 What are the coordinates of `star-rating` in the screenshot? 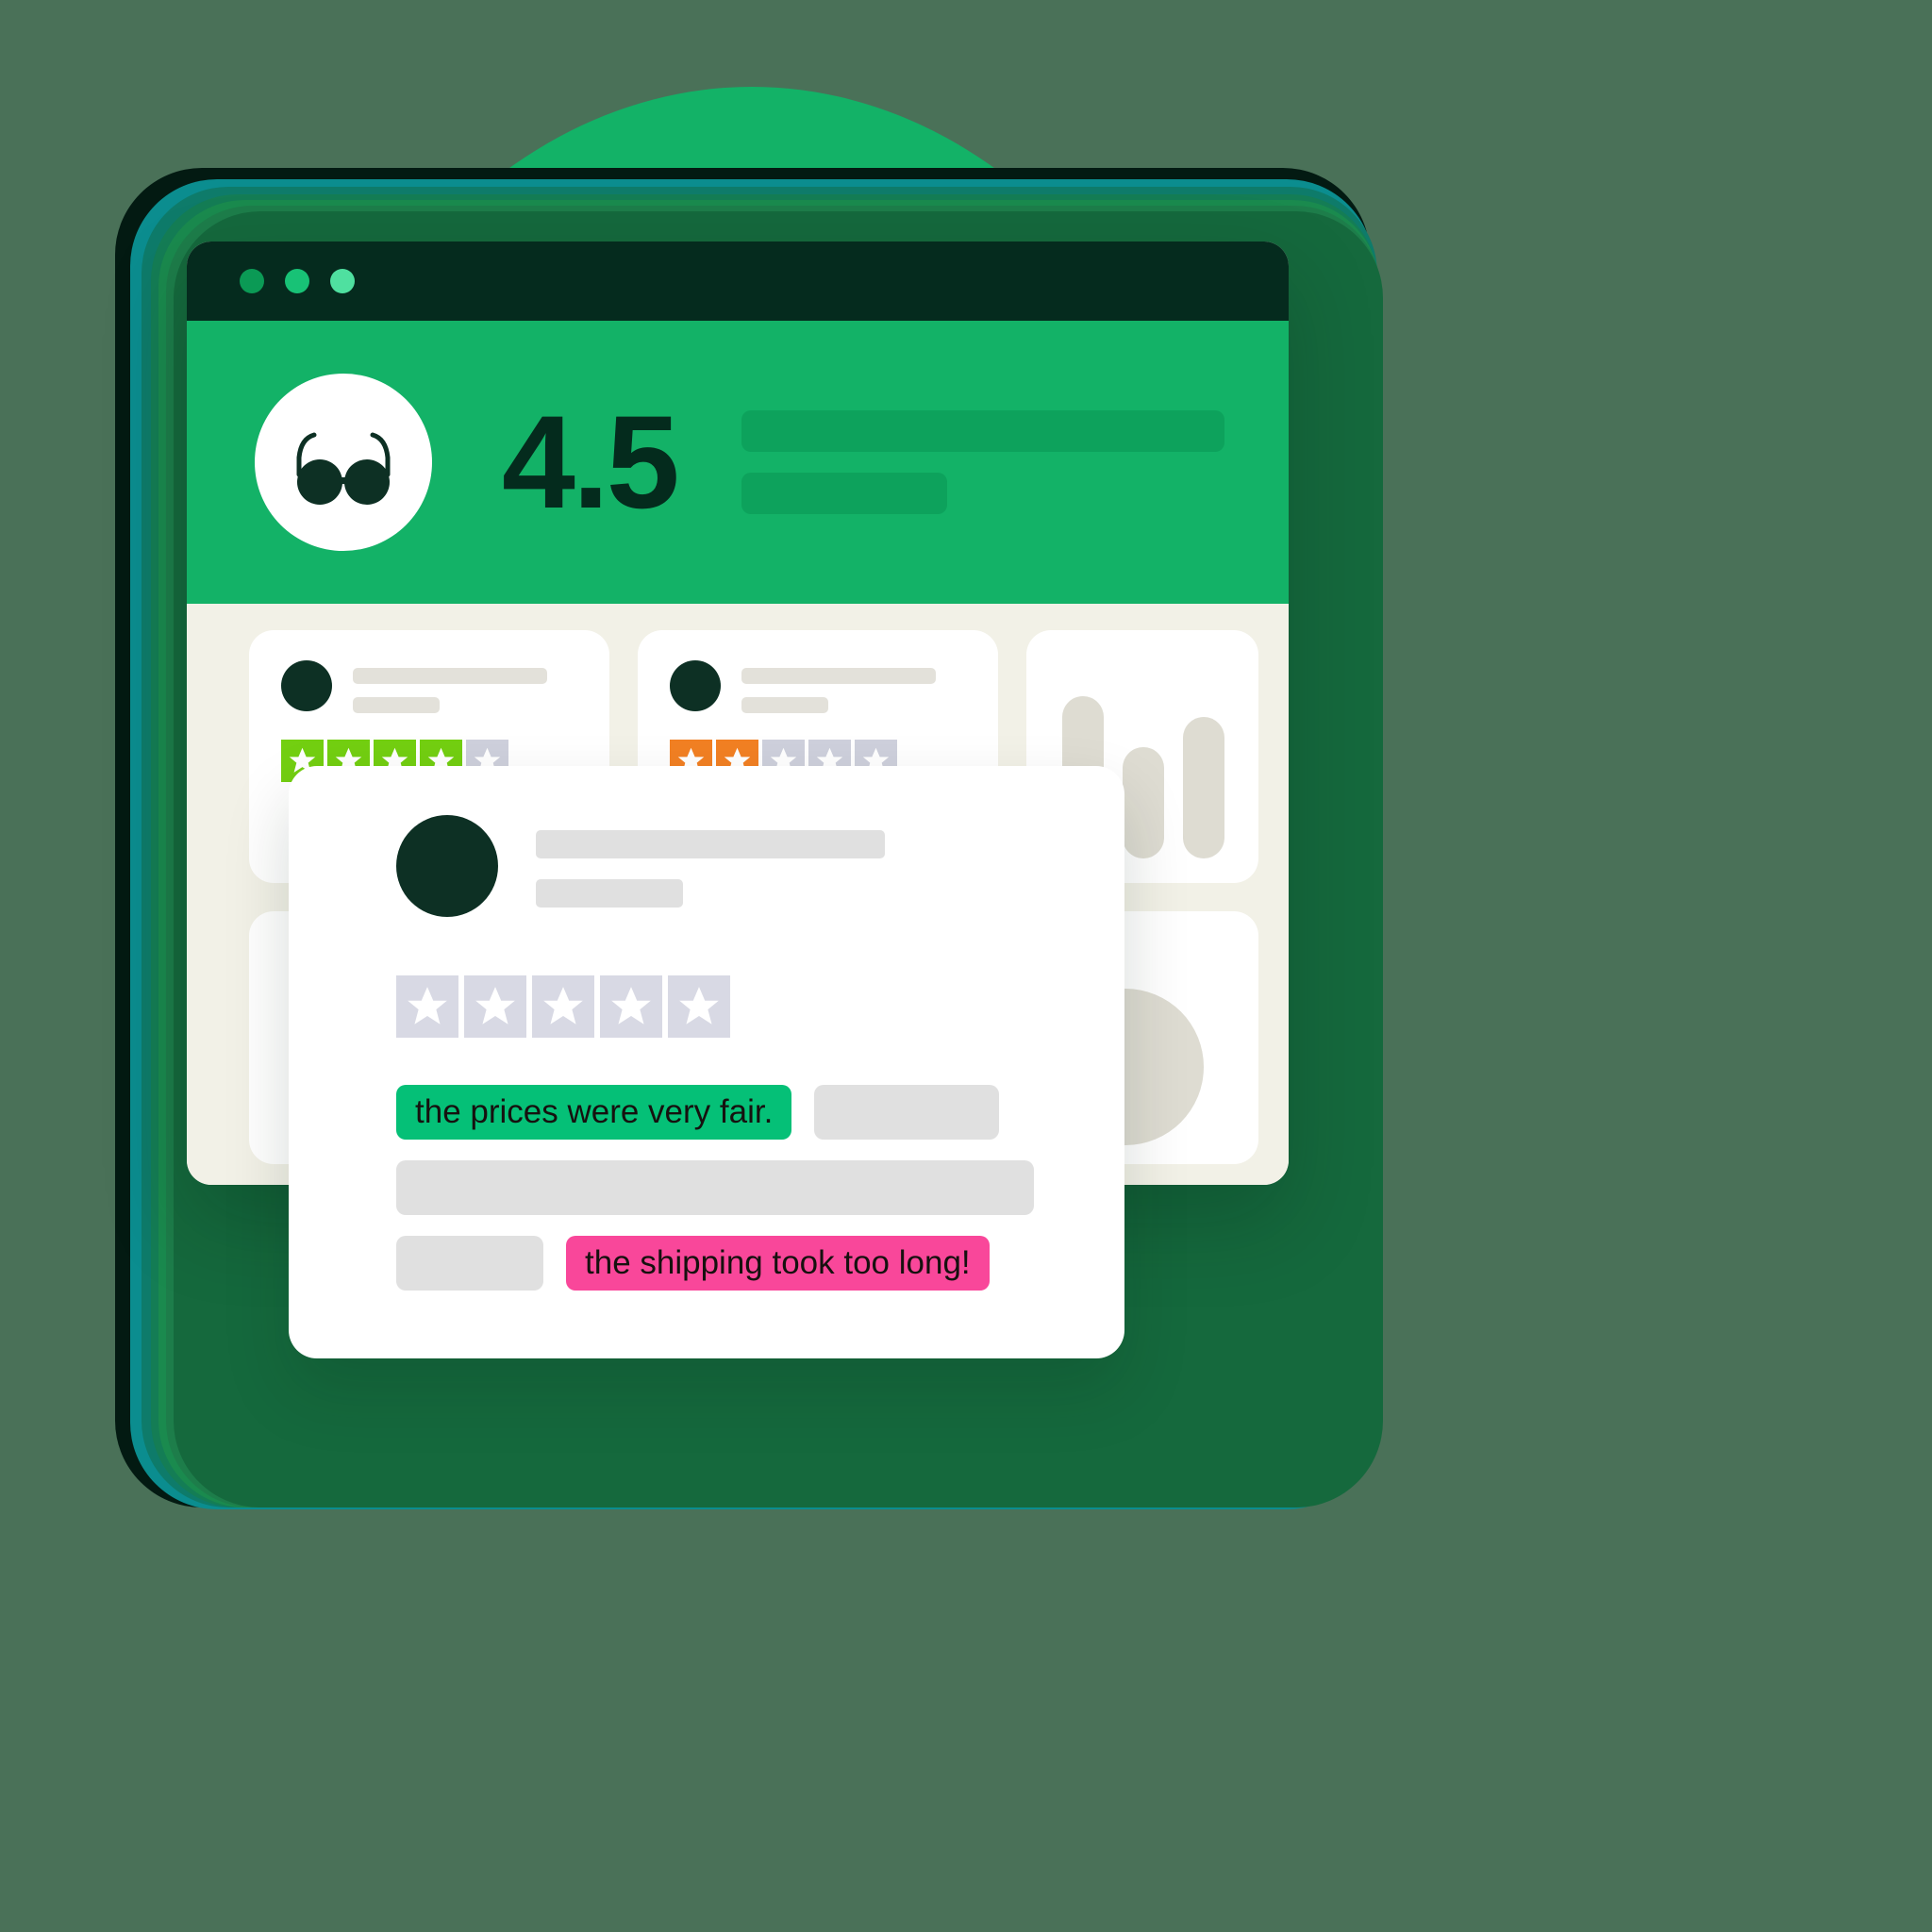 It's located at (707, 1006).